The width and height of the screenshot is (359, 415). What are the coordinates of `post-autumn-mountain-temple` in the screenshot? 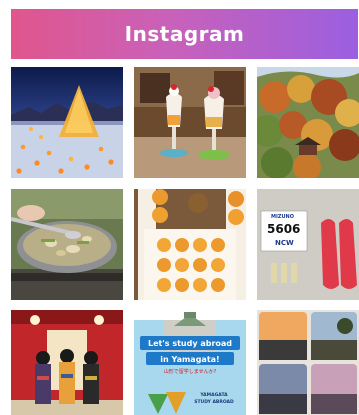 It's located at (308, 122).